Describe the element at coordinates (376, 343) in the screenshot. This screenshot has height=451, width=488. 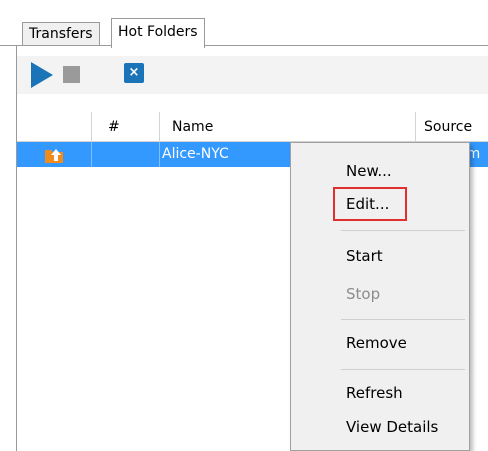
I see `menu-item-remove: Remove` at that location.